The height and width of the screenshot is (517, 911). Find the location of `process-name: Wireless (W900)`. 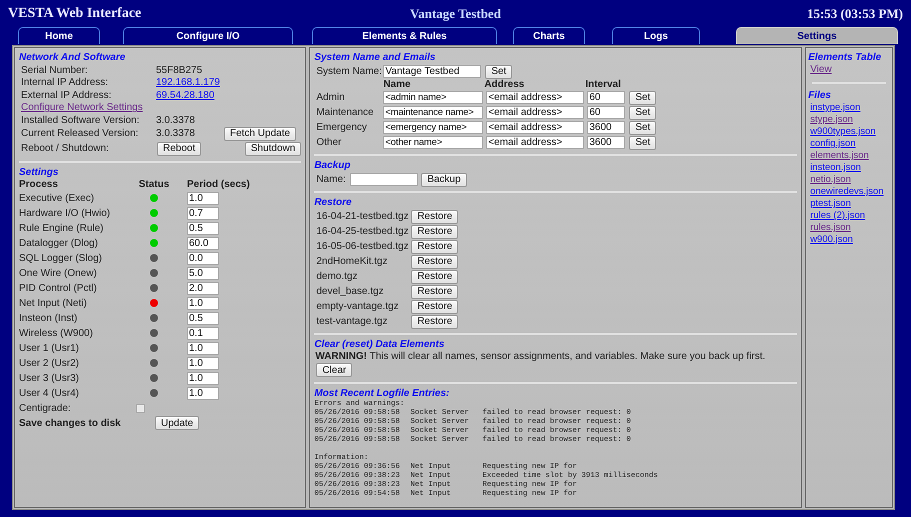

process-name: Wireless (W900) is located at coordinates (56, 333).